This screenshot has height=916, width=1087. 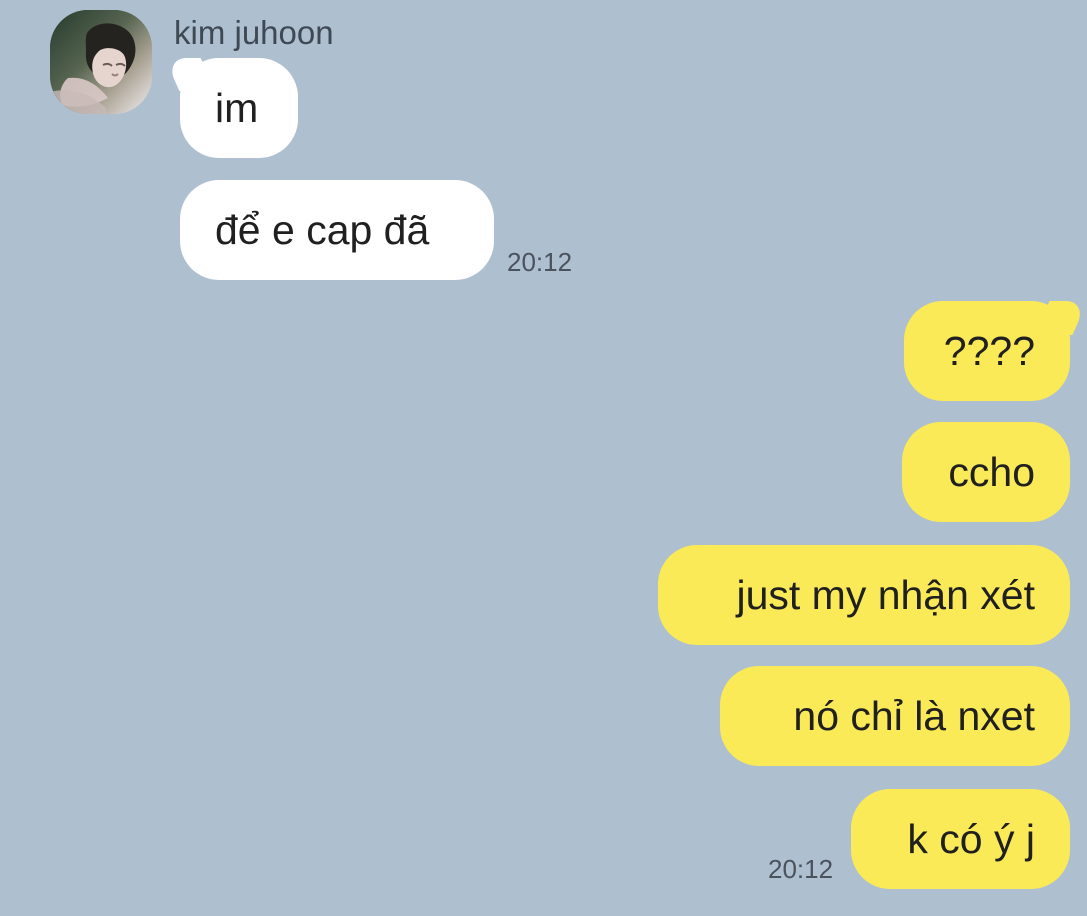 I want to click on message-text: im, so click(x=237, y=108).